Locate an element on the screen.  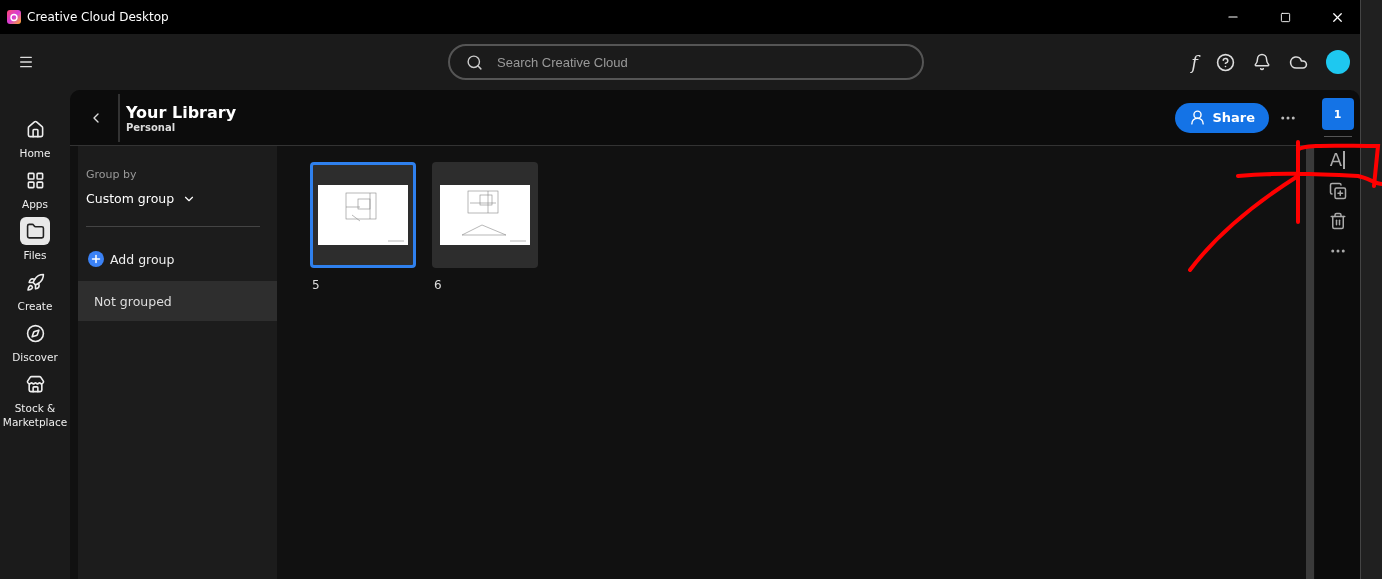
menu-icon is located at coordinates (26, 62).